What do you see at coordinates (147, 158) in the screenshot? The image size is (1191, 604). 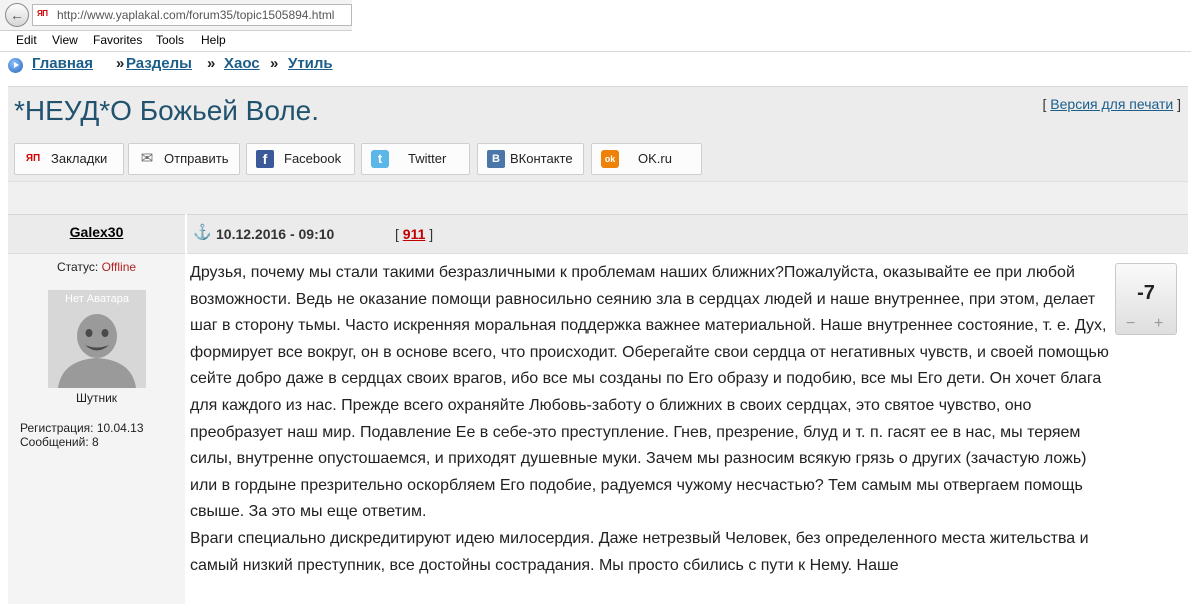 I see `envelope-icon: ✉` at bounding box center [147, 158].